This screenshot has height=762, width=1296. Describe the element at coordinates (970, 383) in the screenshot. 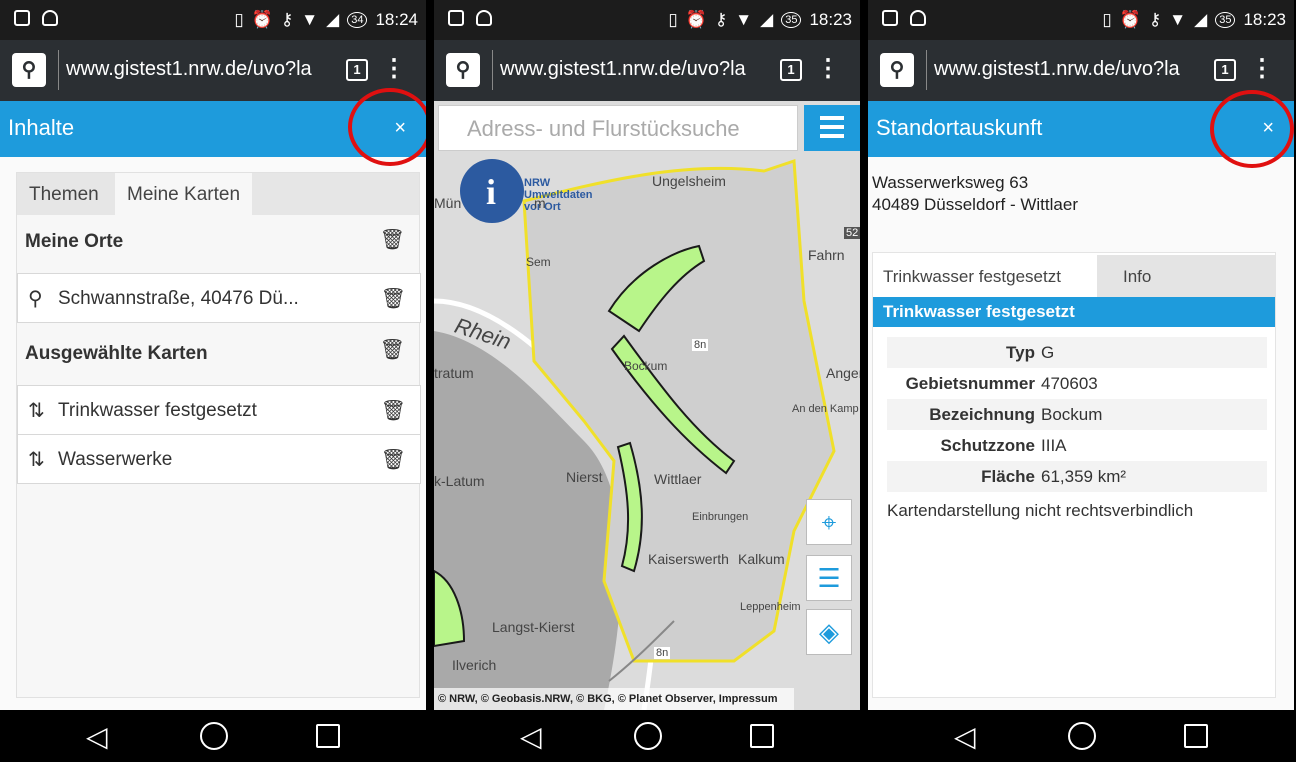

I see `attr-key: Gebietsnummer` at that location.